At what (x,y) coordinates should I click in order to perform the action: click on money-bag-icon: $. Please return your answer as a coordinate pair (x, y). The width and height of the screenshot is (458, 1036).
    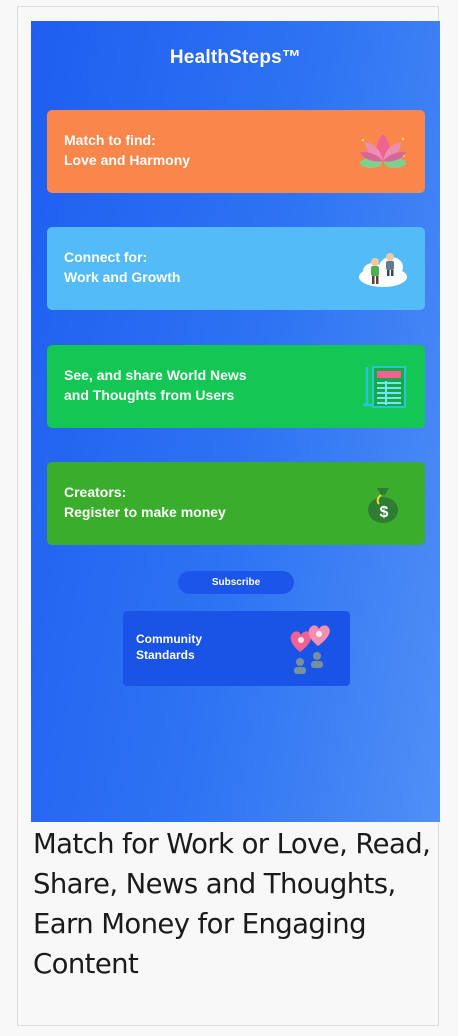
    Looking at the image, I should click on (383, 505).